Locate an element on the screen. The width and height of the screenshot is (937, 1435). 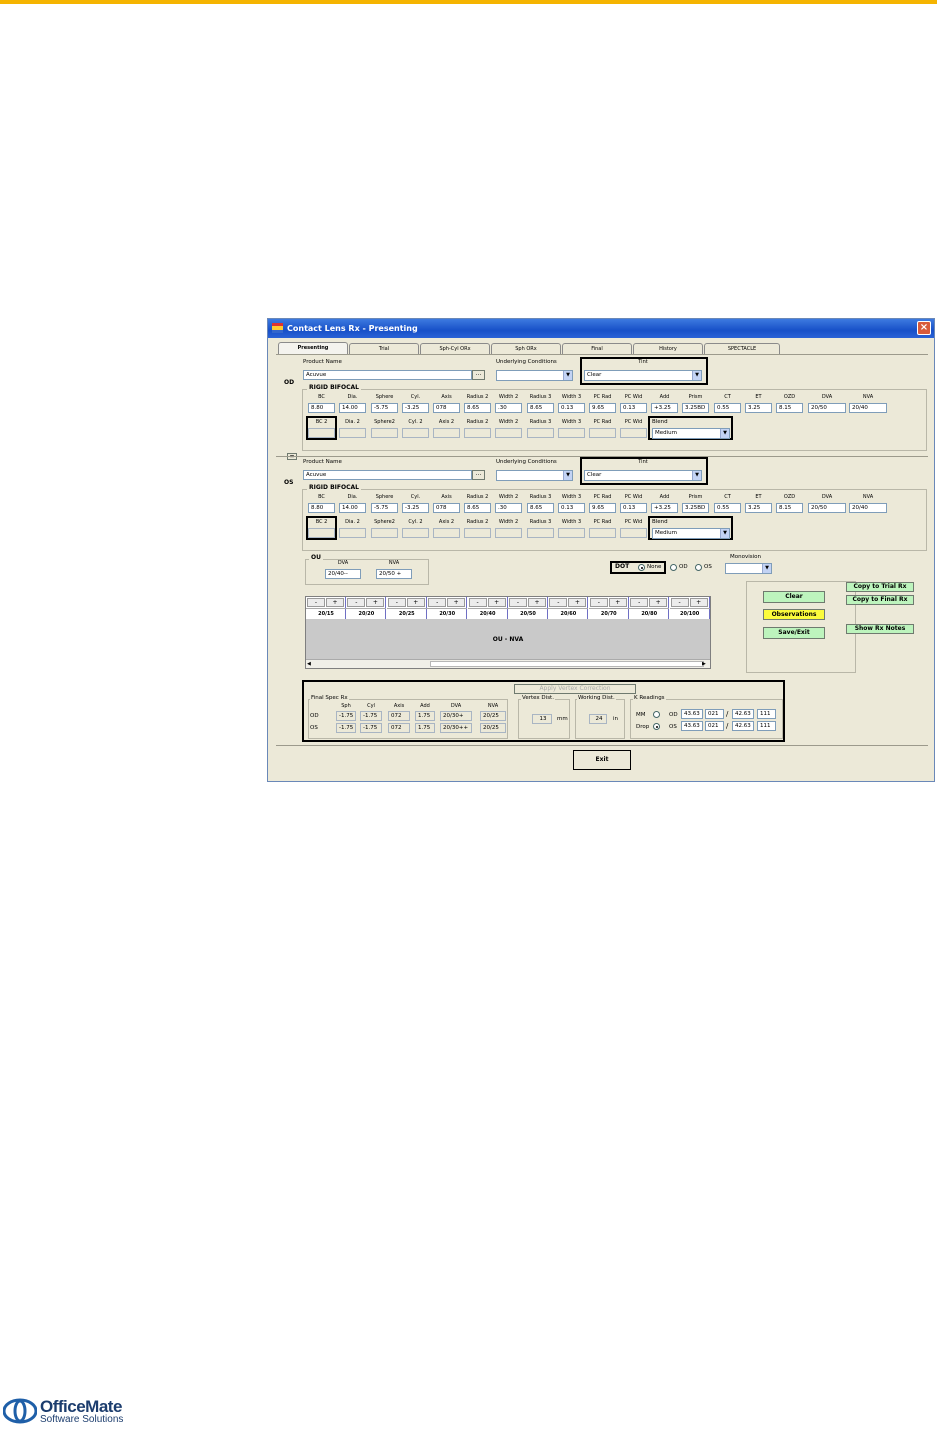
vertex-dist-field: 13 is located at coordinates (542, 719).